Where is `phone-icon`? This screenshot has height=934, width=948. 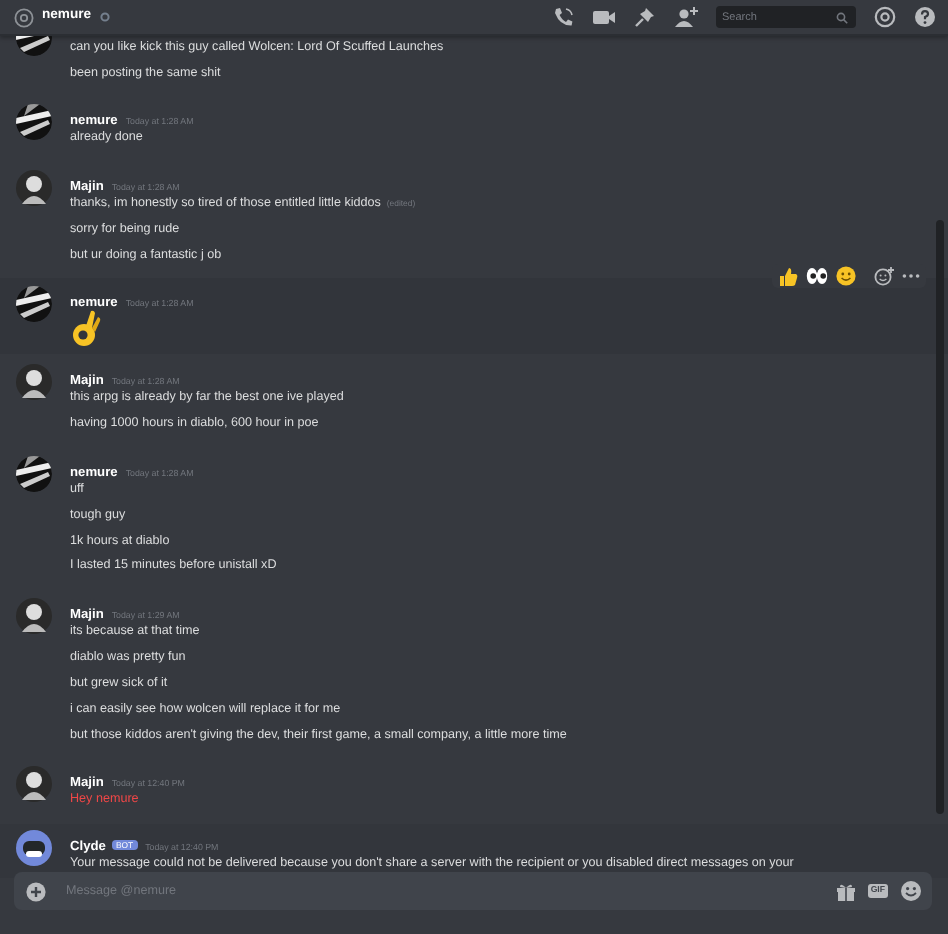 phone-icon is located at coordinates (563, 17).